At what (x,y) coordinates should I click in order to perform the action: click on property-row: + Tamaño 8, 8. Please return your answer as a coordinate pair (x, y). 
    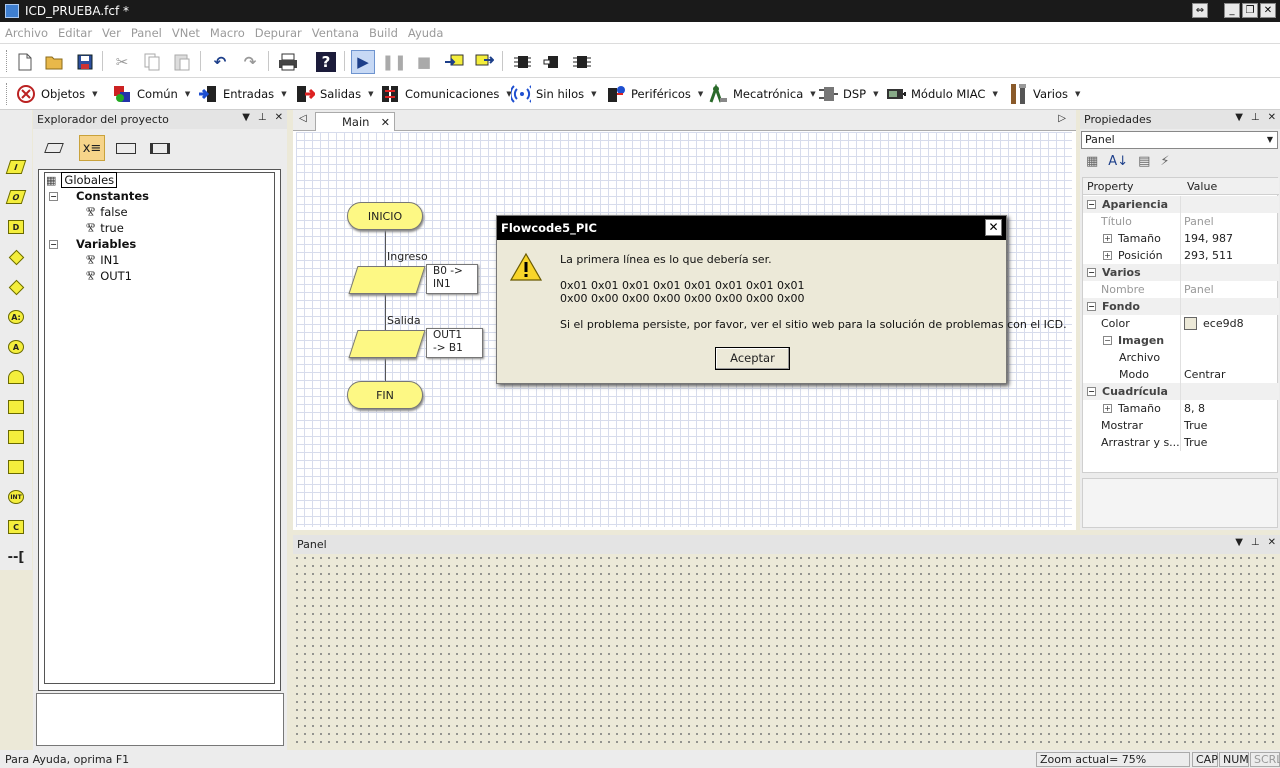
    Looking at the image, I should click on (1181, 408).